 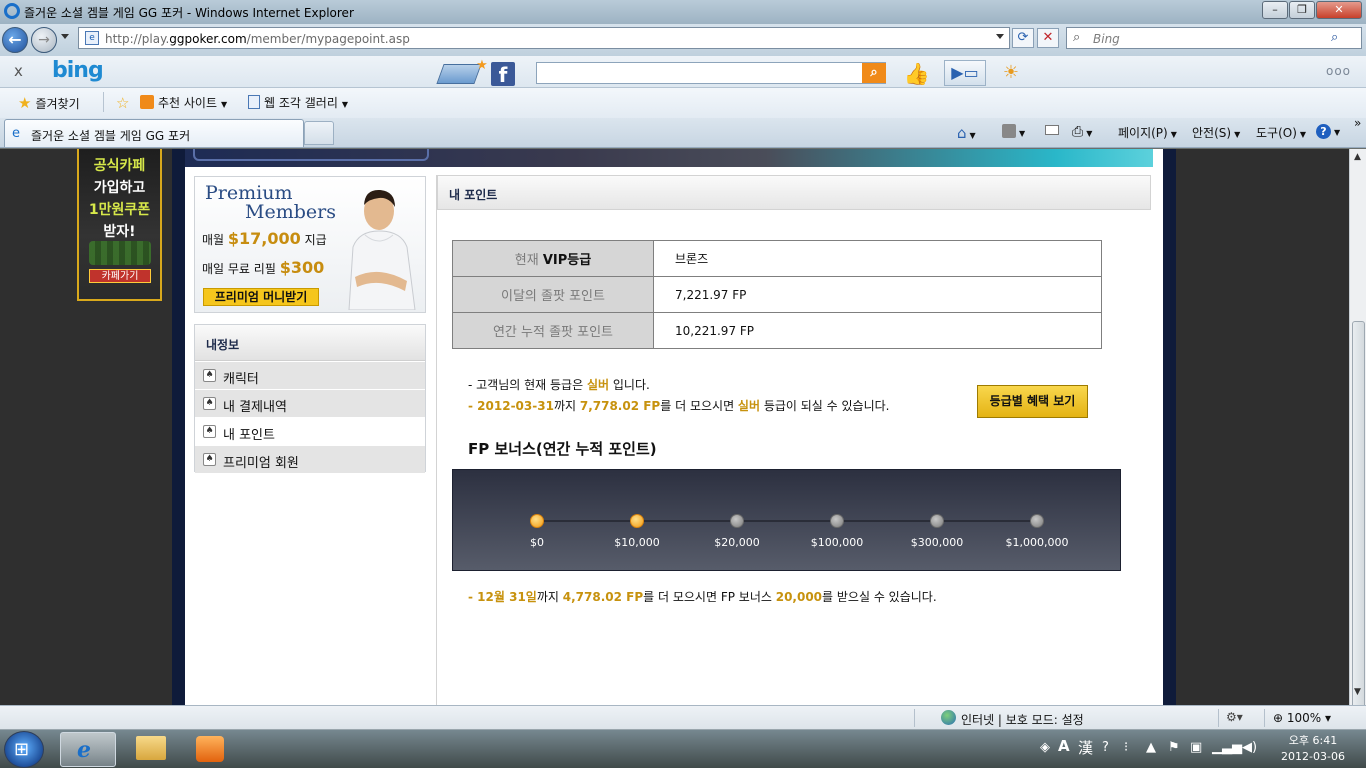 I want to click on ime-a-icon: A, so click(x=1064, y=746).